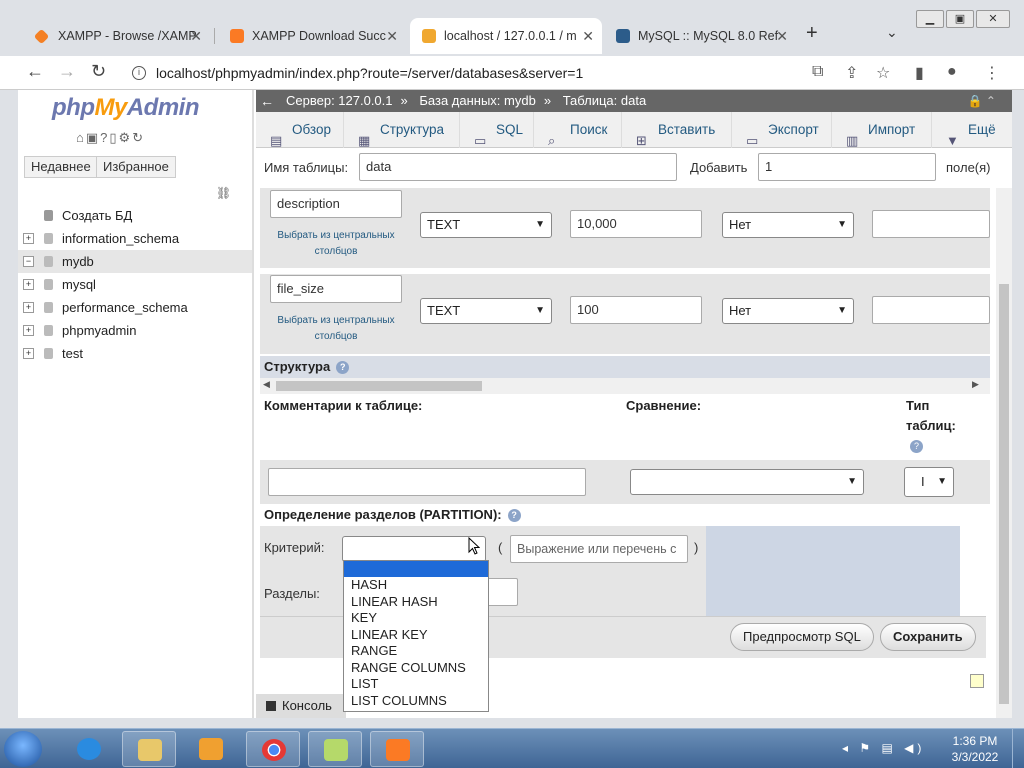 The width and height of the screenshot is (1024, 768). What do you see at coordinates (67, 71) in the screenshot?
I see `forward-arrow-icon: →` at bounding box center [67, 71].